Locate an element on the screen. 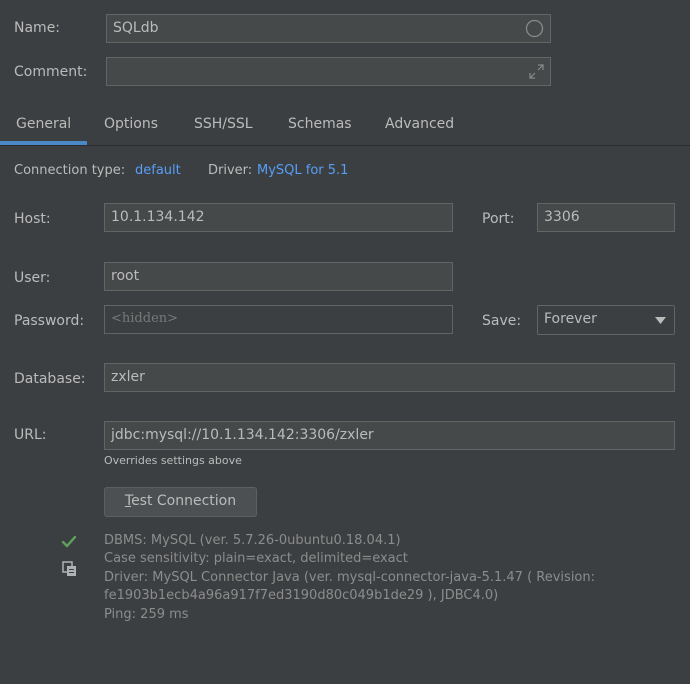  save-select: Forever is located at coordinates (606, 320).